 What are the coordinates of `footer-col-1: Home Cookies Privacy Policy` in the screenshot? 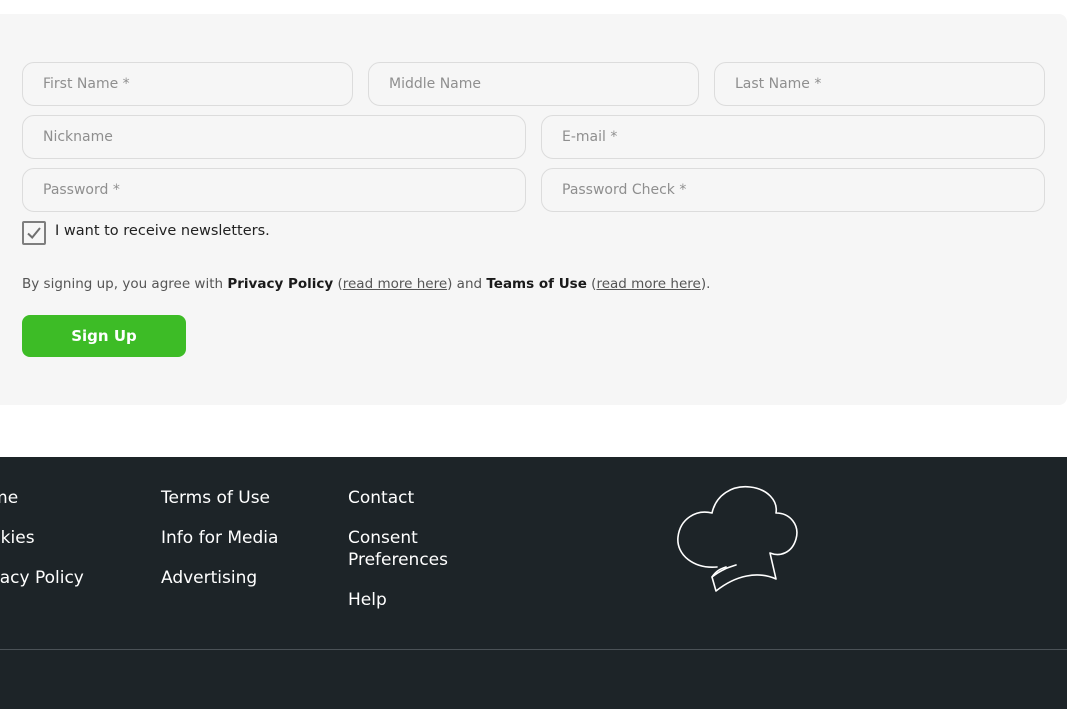 It's located at (42, 547).